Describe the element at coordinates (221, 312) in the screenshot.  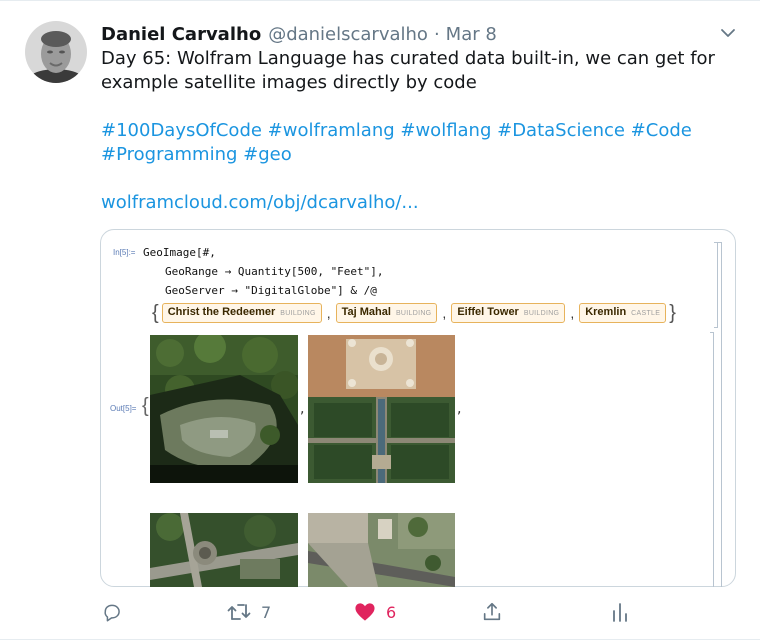
I see `entity-name: Christ the Redeemer` at that location.